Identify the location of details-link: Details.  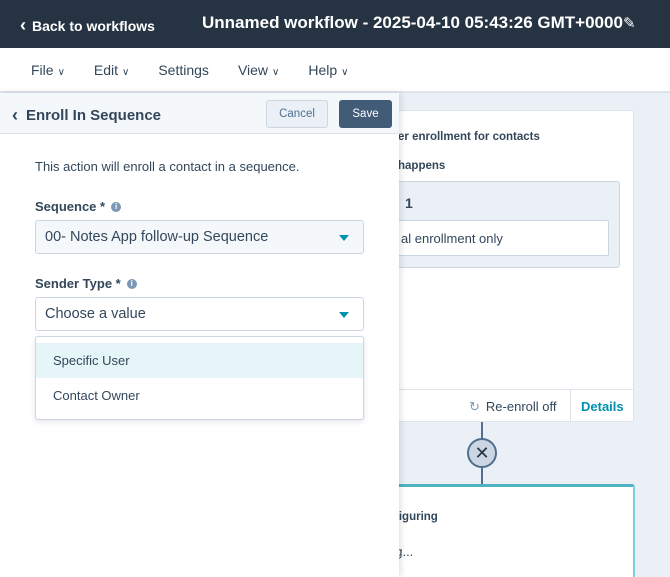
(602, 406).